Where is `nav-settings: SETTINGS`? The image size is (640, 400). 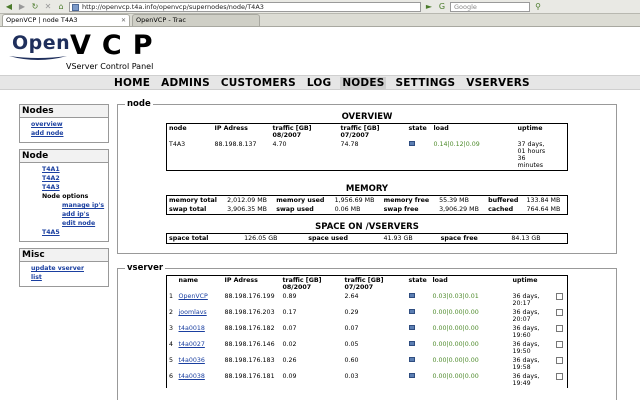
nav-settings: SETTINGS is located at coordinates (425, 83).